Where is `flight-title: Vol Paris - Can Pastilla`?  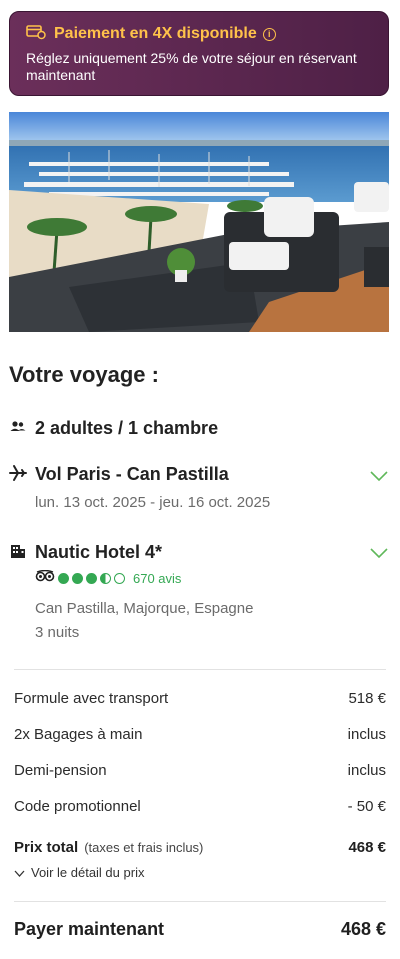
flight-title: Vol Paris - Can Pastilla is located at coordinates (132, 474).